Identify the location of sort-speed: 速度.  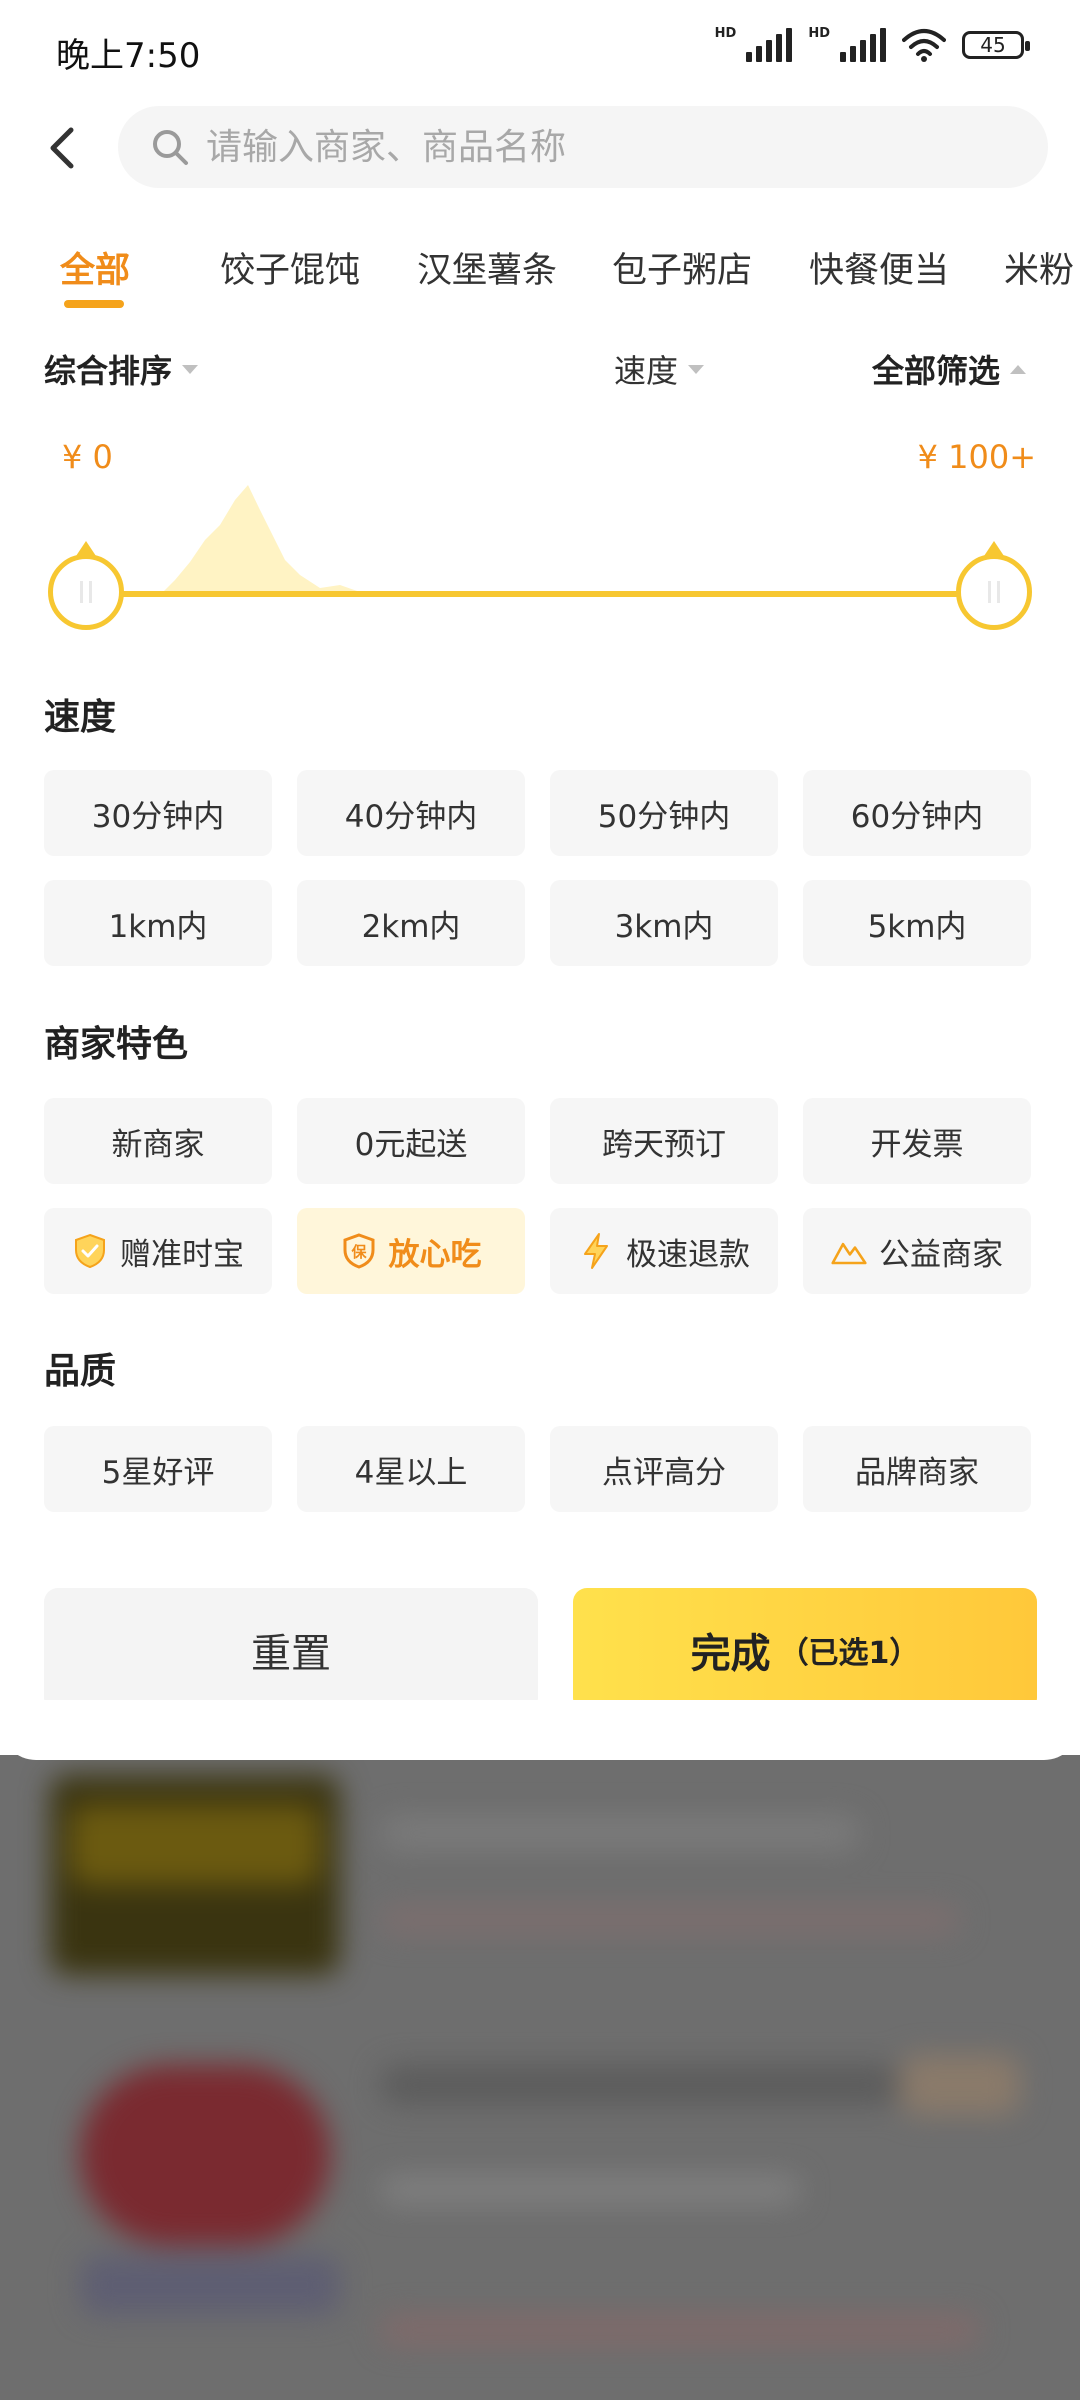
(659, 369).